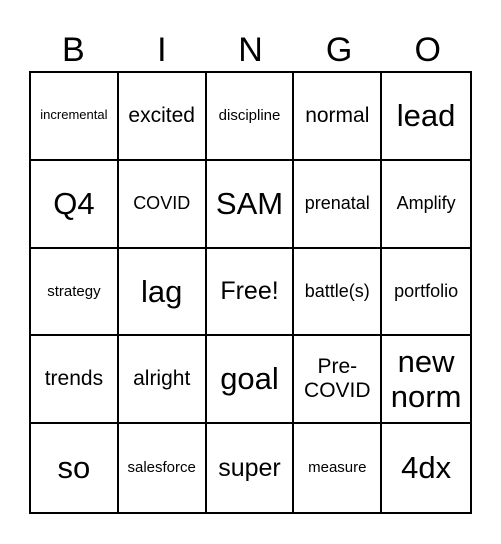 The width and height of the screenshot is (501, 544). I want to click on cell-text: salesforce, so click(161, 468).